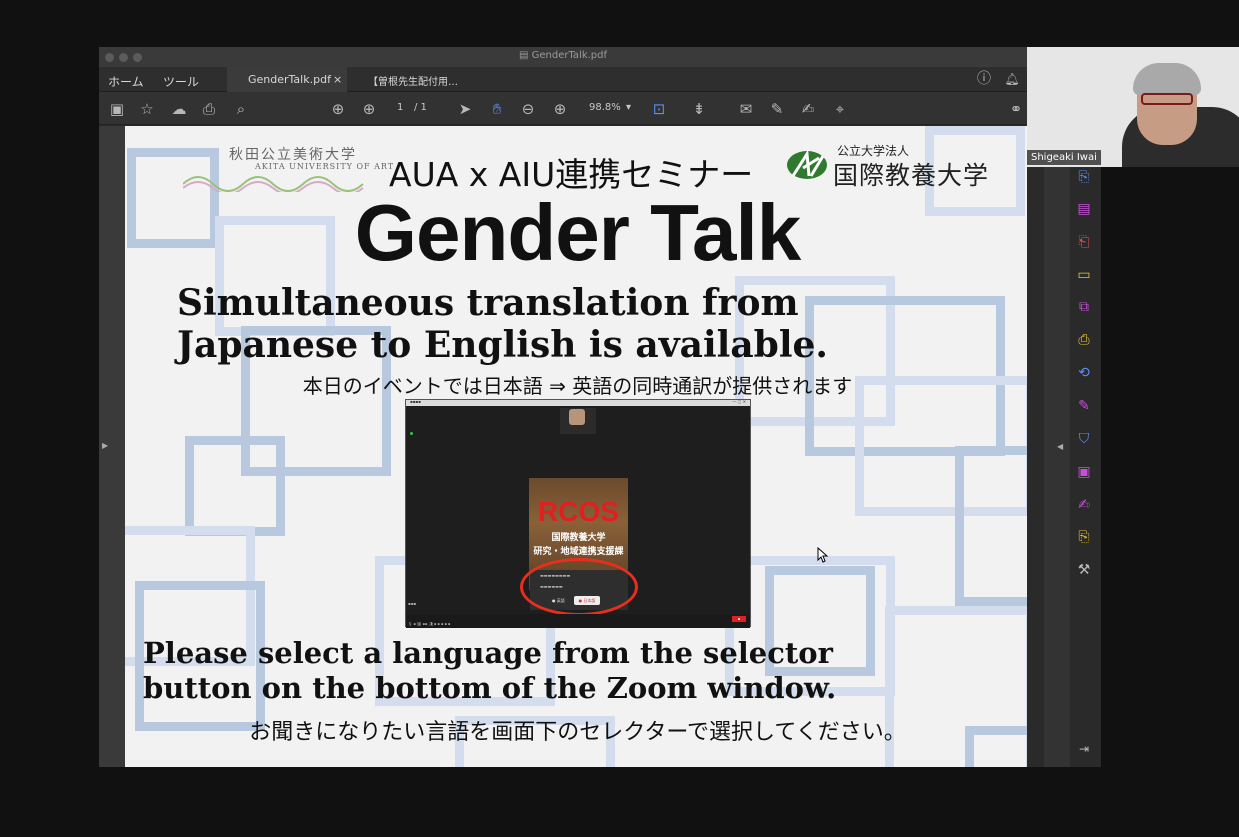  I want to click on request-signature-icon: ✍, so click(1084, 505).